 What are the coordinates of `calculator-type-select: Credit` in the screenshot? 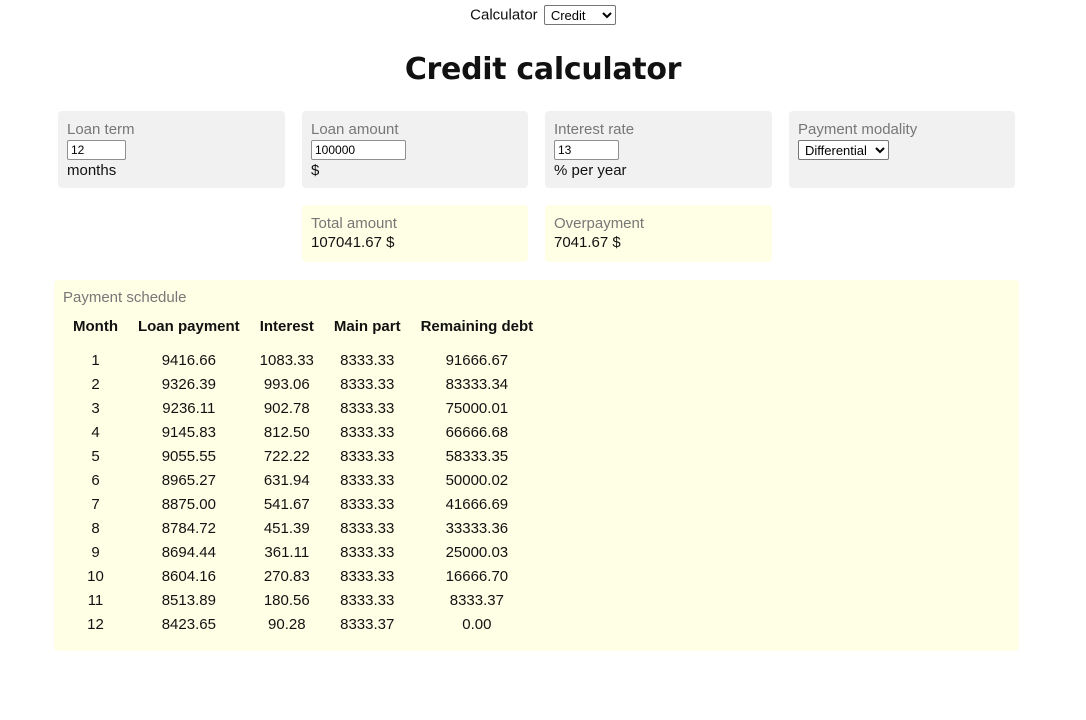 It's located at (579, 15).